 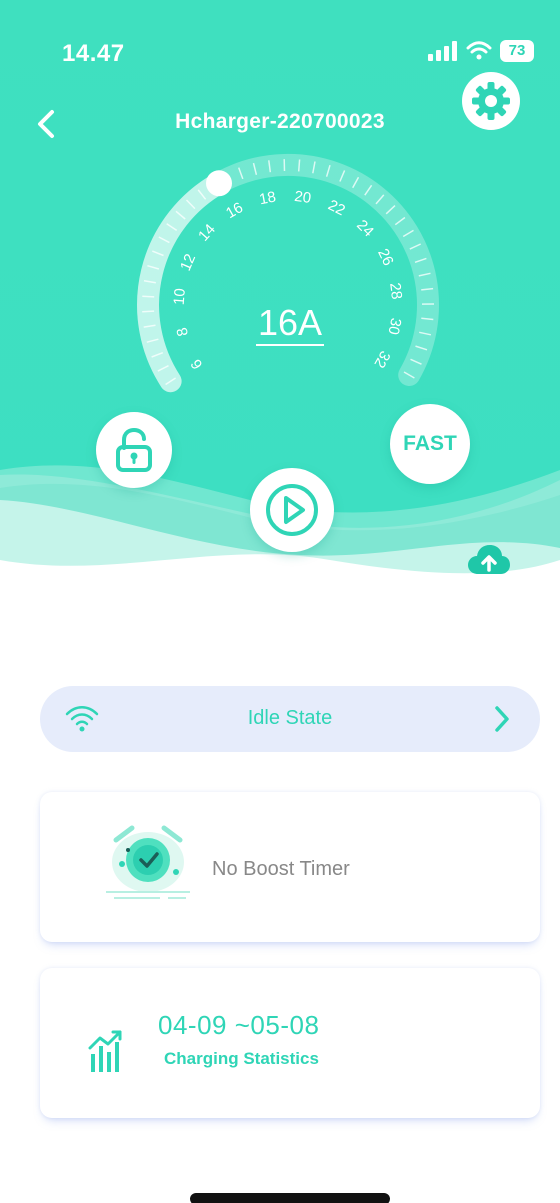 What do you see at coordinates (188, 262) in the screenshot?
I see `dial-tick-label: 12` at bounding box center [188, 262].